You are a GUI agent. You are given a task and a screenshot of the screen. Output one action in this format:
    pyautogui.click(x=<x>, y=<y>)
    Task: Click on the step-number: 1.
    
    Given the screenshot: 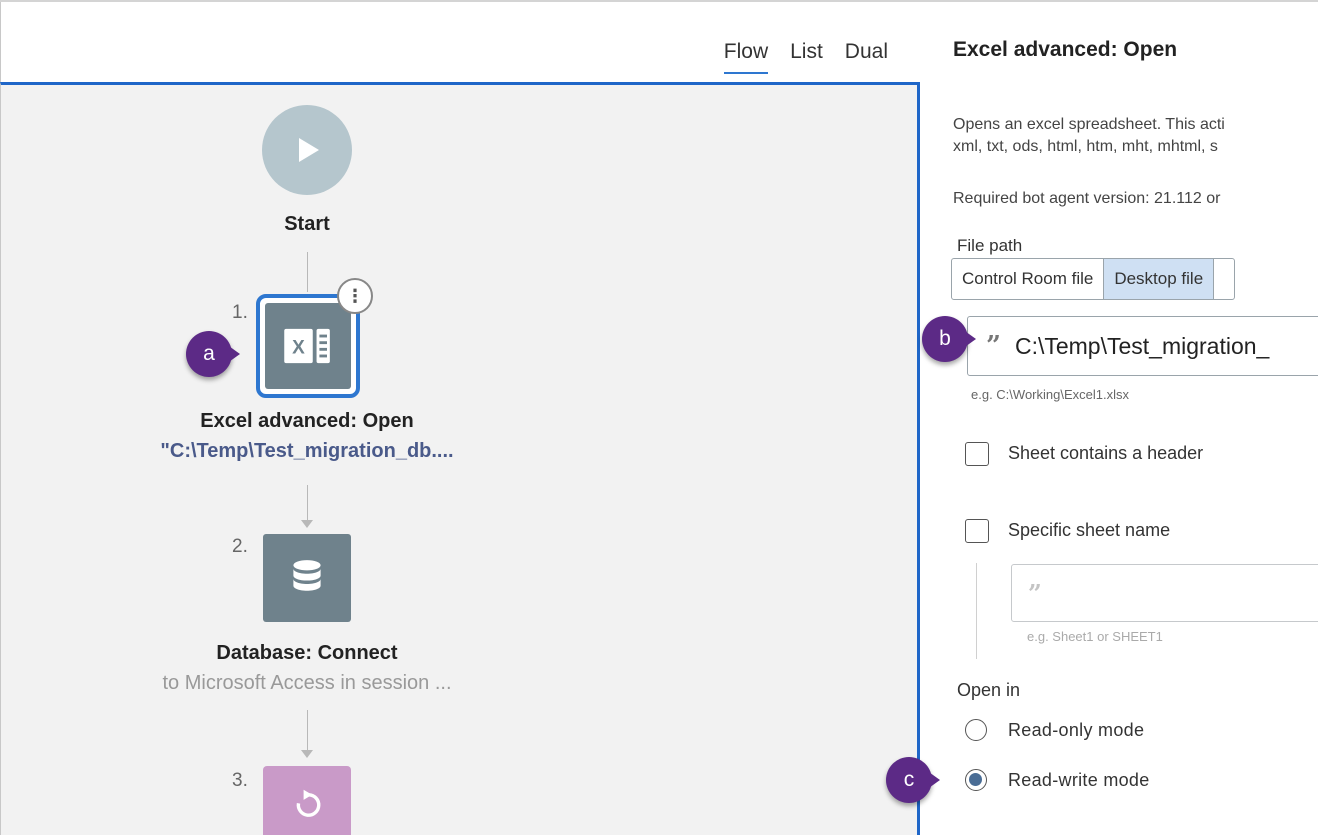 What is the action you would take?
    pyautogui.click(x=240, y=312)
    